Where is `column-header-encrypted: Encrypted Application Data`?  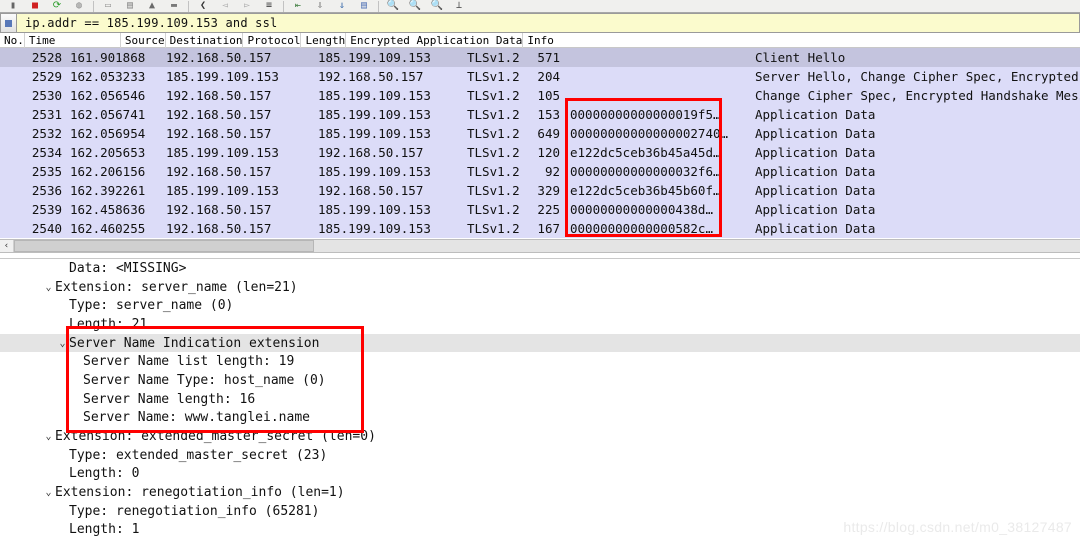 column-header-encrypted: Encrypted Application Data is located at coordinates (435, 40).